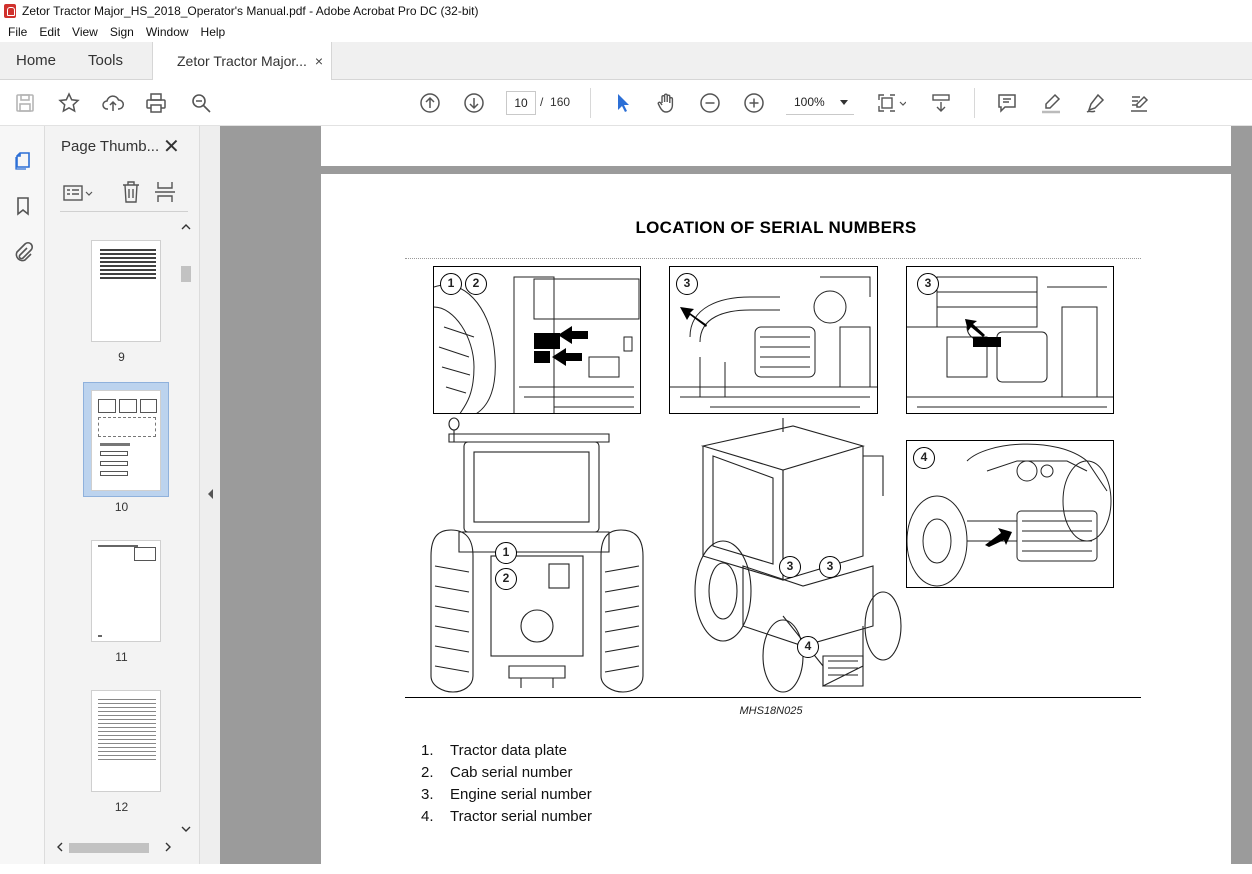 The width and height of the screenshot is (1252, 874). I want to click on legend-number: 1., so click(427, 750).